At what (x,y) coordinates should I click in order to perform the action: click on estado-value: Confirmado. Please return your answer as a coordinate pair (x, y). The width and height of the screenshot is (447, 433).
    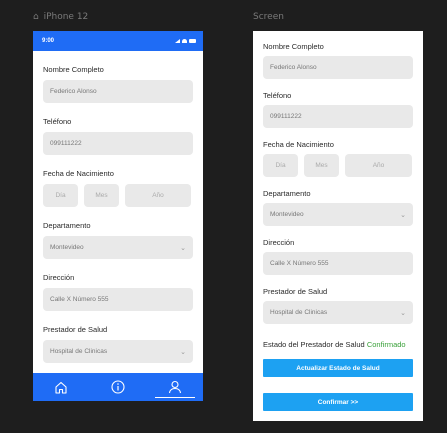
    Looking at the image, I should click on (386, 344).